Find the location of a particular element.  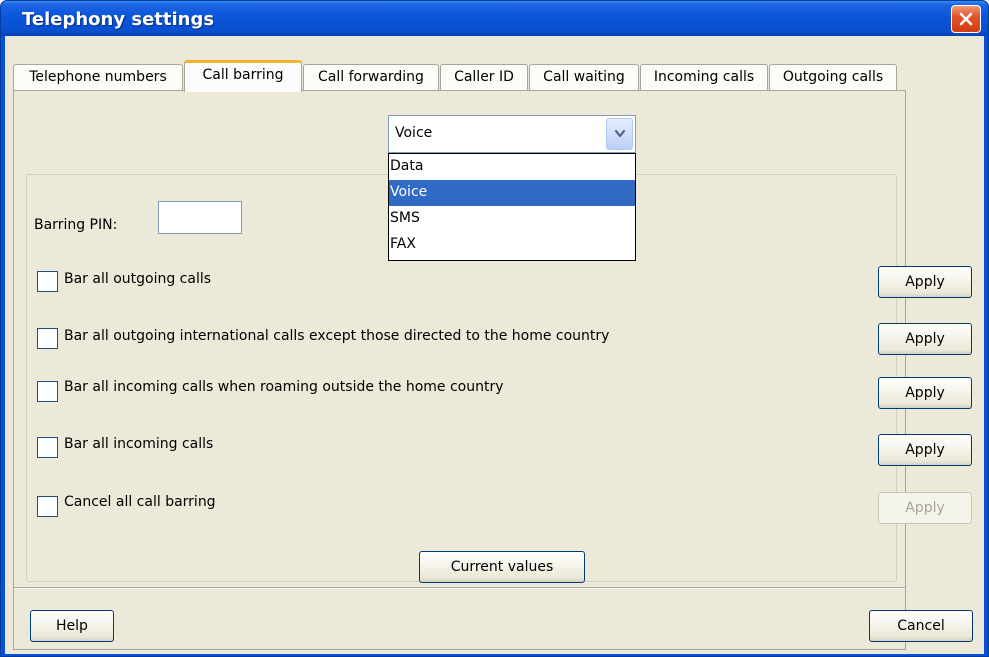

tab-call-barring: Call barring is located at coordinates (243, 76).